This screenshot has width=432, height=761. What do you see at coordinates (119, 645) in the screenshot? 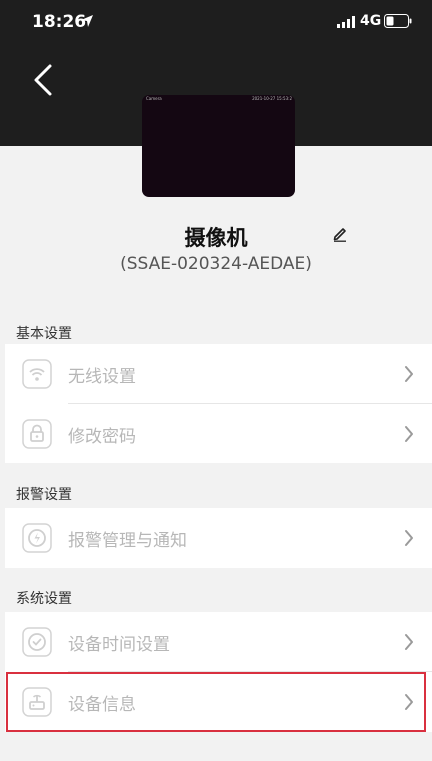
I see `device-time-settings-label: 设备时间设置` at bounding box center [119, 645].